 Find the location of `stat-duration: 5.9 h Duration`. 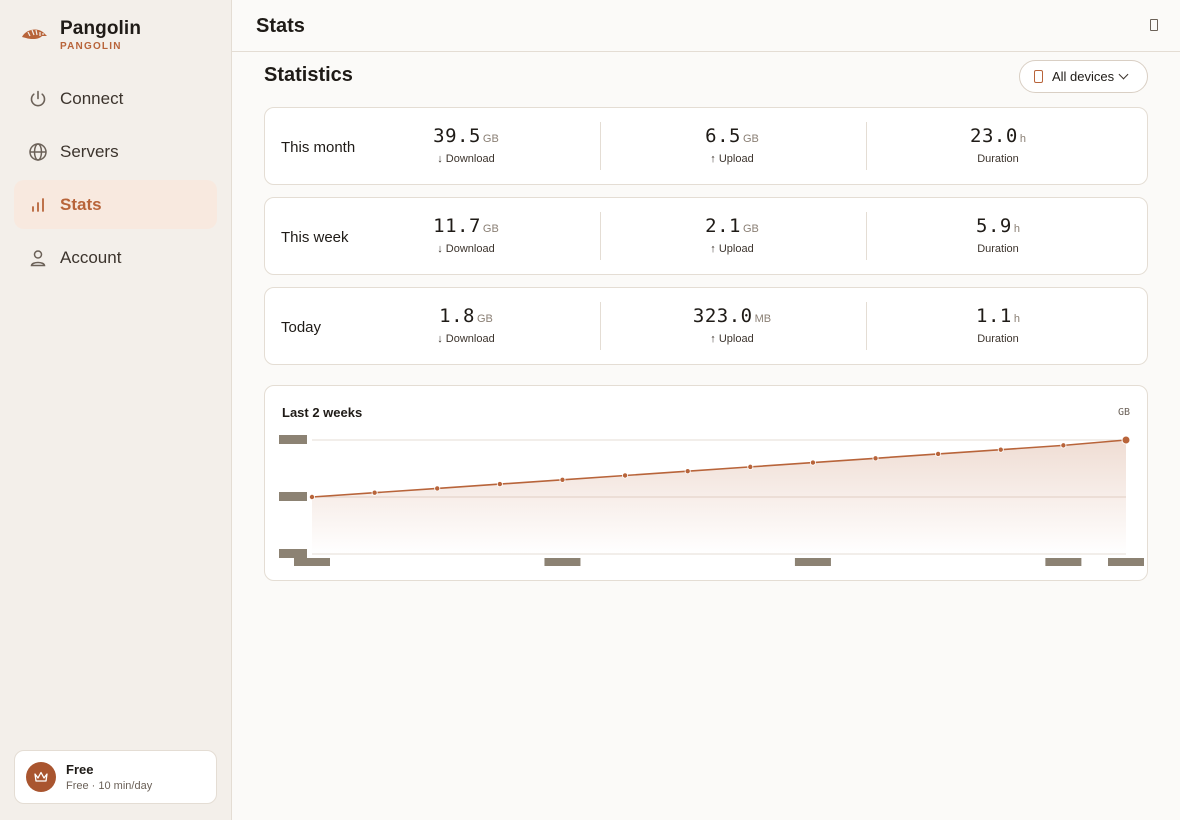

stat-duration: 5.9 h Duration is located at coordinates (998, 235).